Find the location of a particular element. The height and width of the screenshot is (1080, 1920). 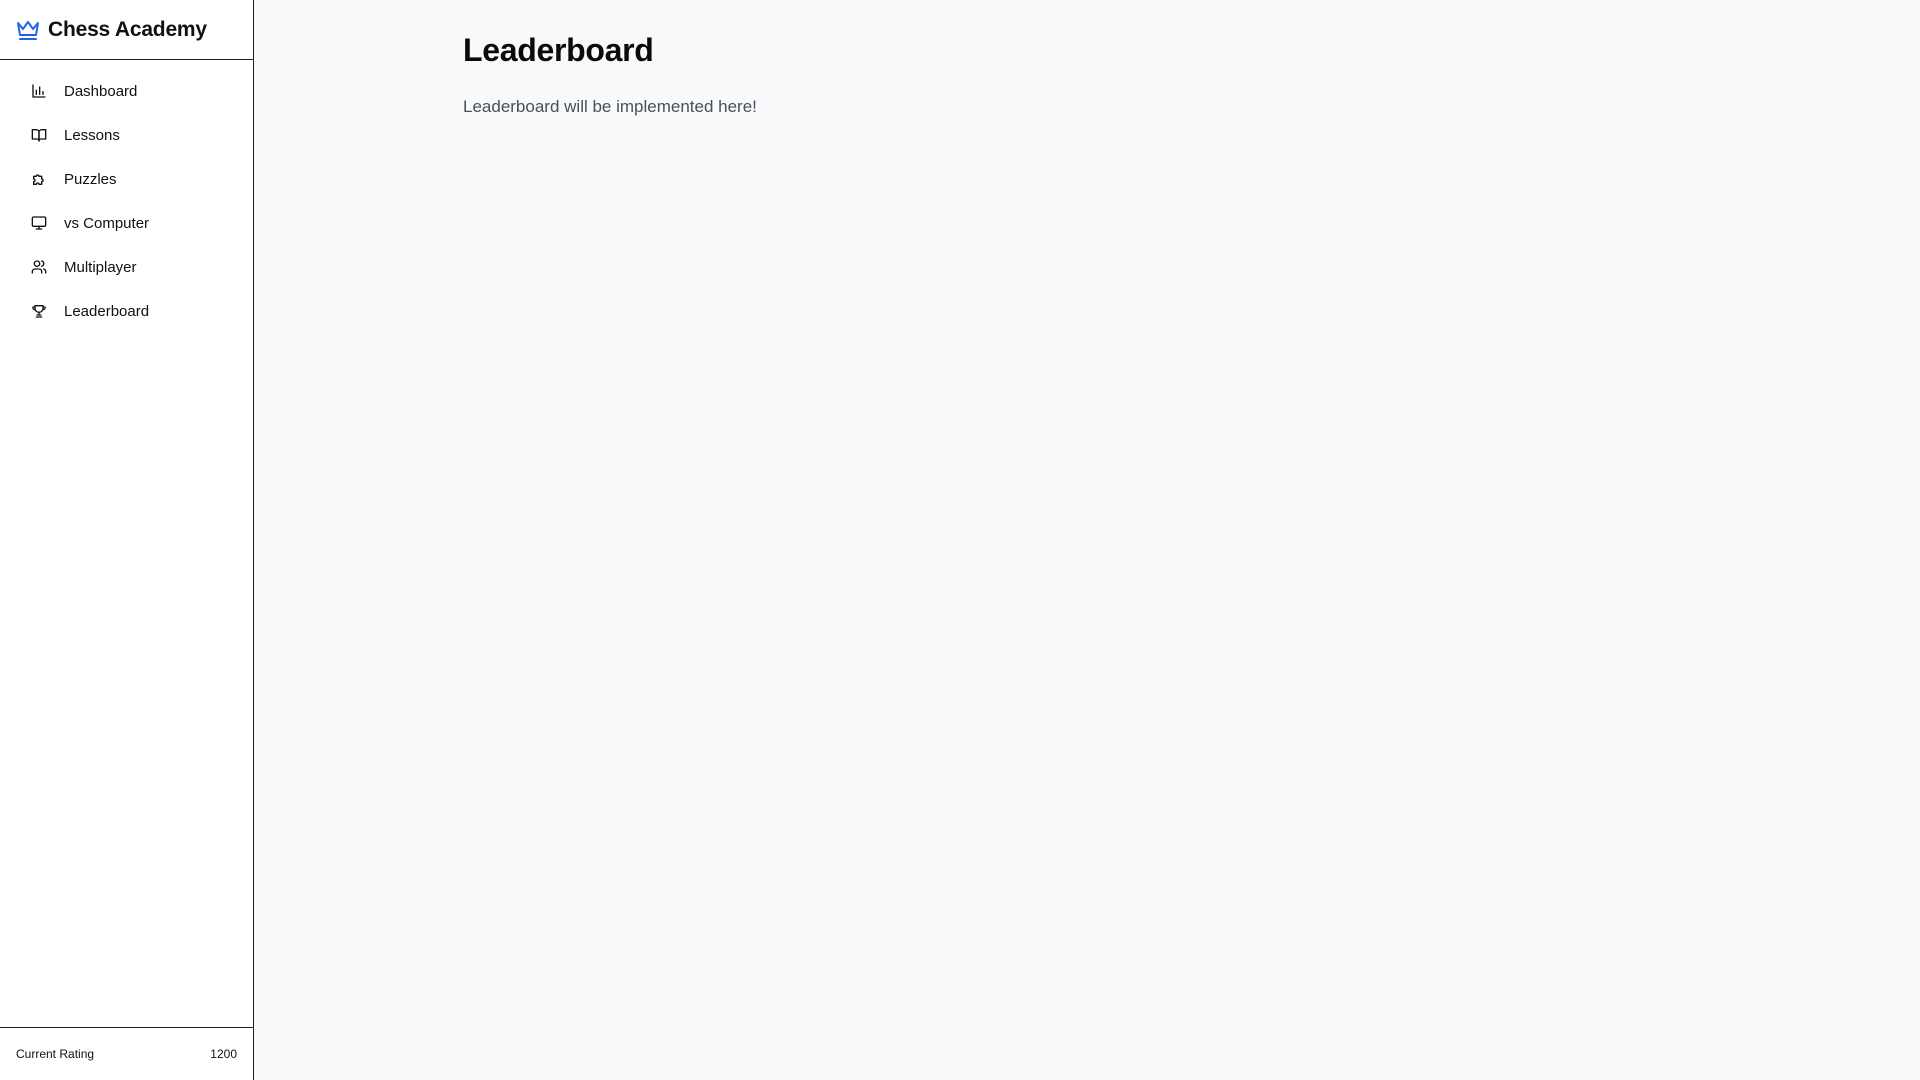

users-icon is located at coordinates (39, 267).